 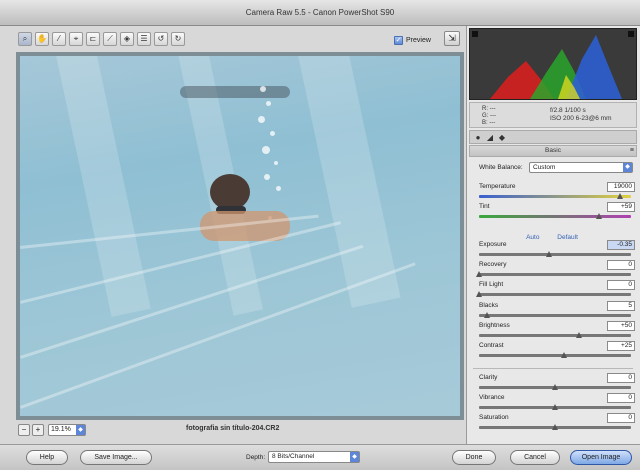 I want to click on preview-checkbox: ✓, so click(x=398, y=40).